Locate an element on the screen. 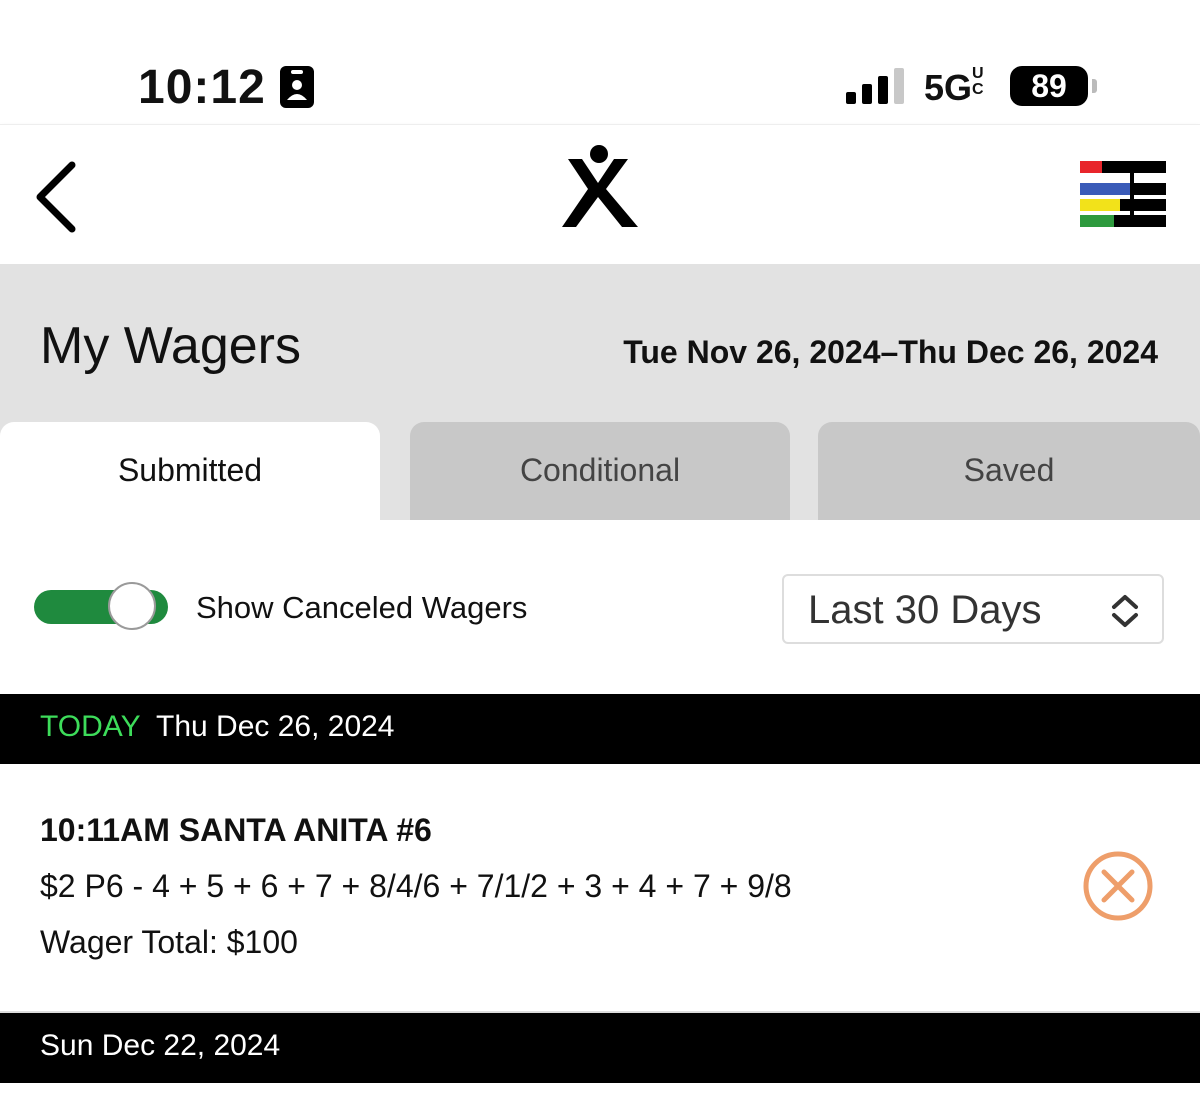 This screenshot has height=1101, width=1200. network-suffix: UC is located at coordinates (978, 81).